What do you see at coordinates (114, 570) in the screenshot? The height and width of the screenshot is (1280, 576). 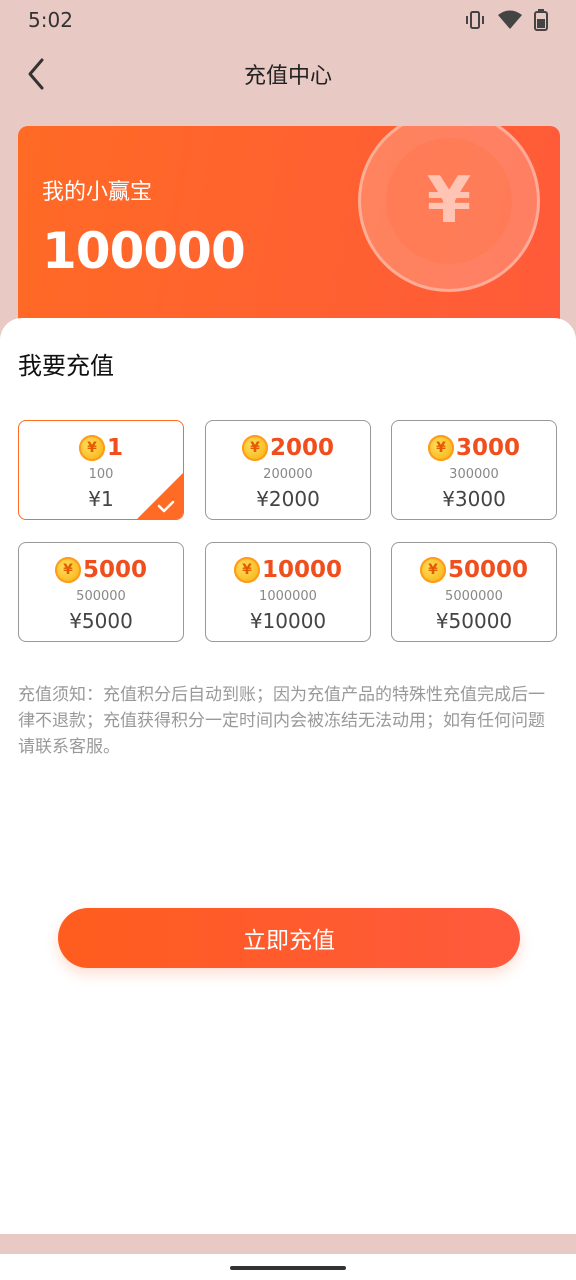 I see `option-amount: 5000` at bounding box center [114, 570].